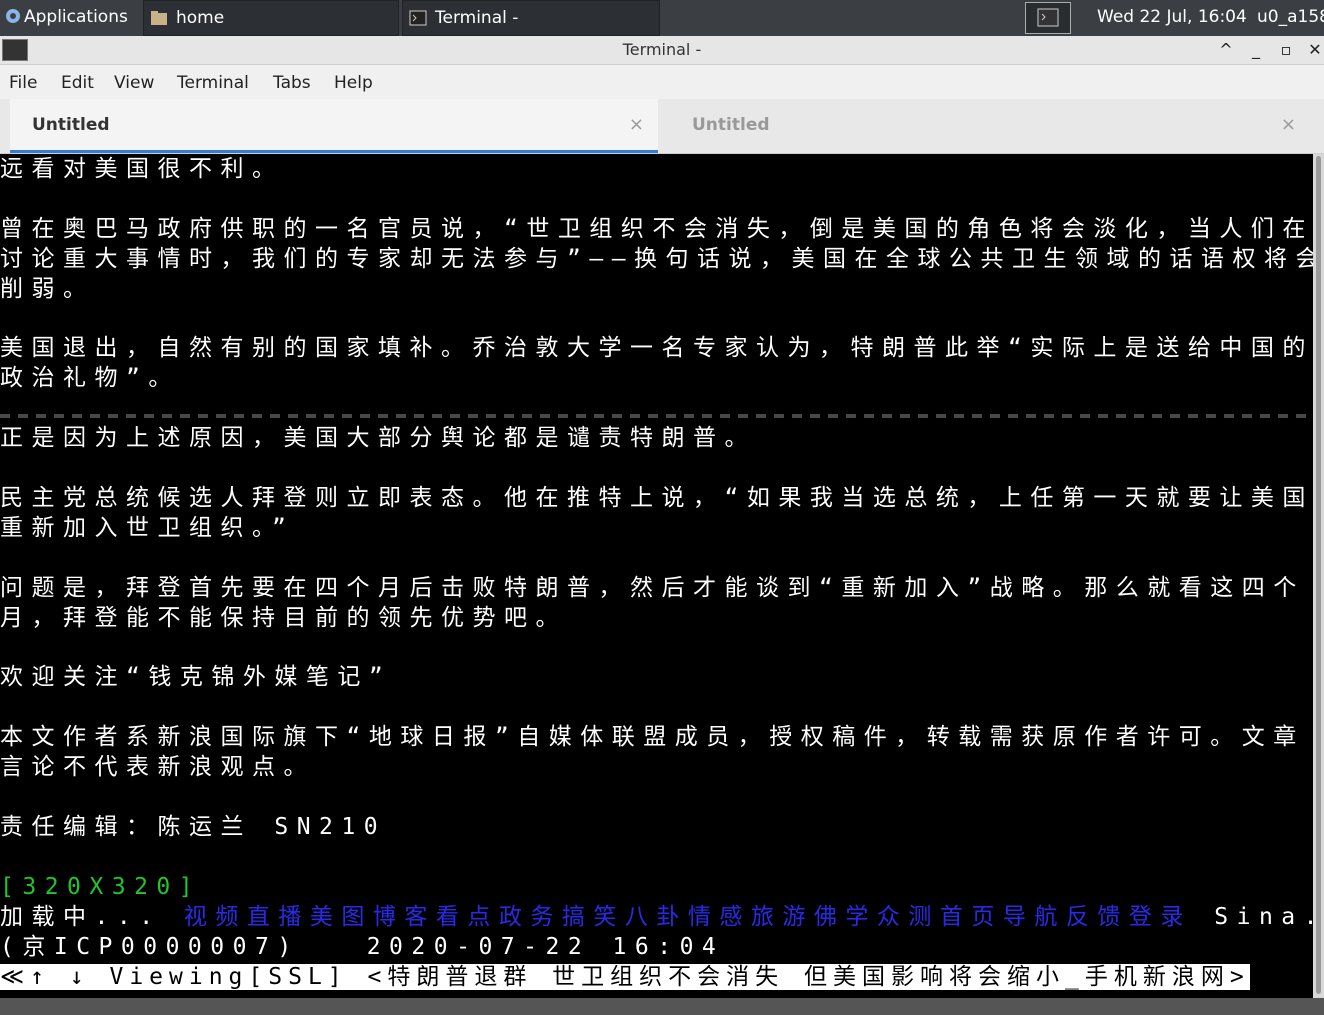 This screenshot has height=1015, width=1324. What do you see at coordinates (1226, 50) in the screenshot?
I see `shade-button: ^` at bounding box center [1226, 50].